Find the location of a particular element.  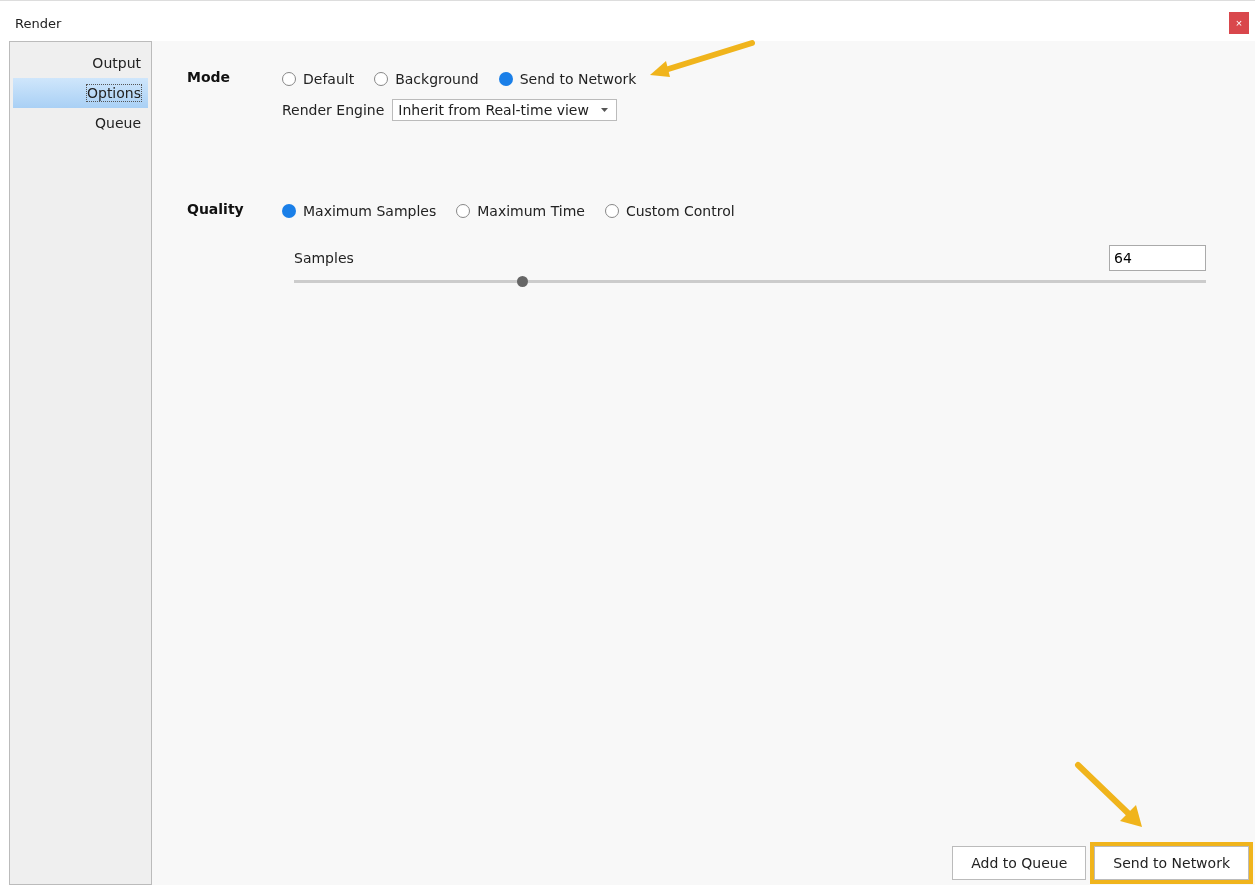

section-label: Quality is located at coordinates (216, 209).